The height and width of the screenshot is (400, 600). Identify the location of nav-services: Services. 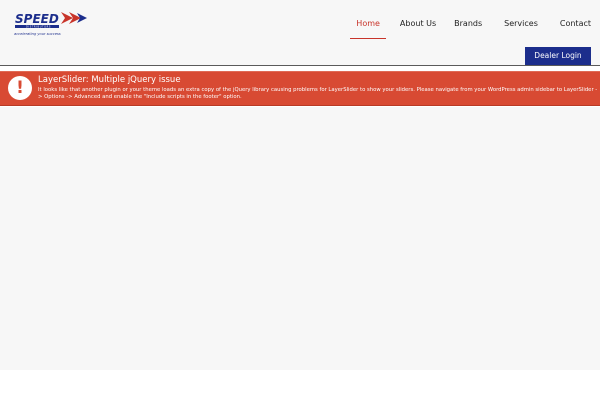
(521, 24).